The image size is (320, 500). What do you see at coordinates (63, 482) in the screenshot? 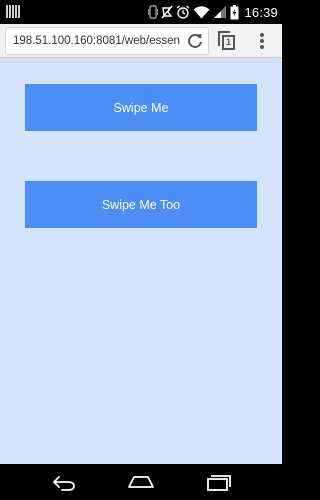
I see `back-icon` at bounding box center [63, 482].